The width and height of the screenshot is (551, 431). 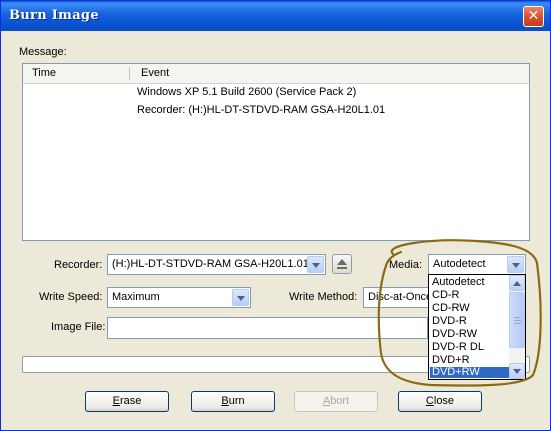 I want to click on media-option: DVD-R, so click(x=470, y=321).